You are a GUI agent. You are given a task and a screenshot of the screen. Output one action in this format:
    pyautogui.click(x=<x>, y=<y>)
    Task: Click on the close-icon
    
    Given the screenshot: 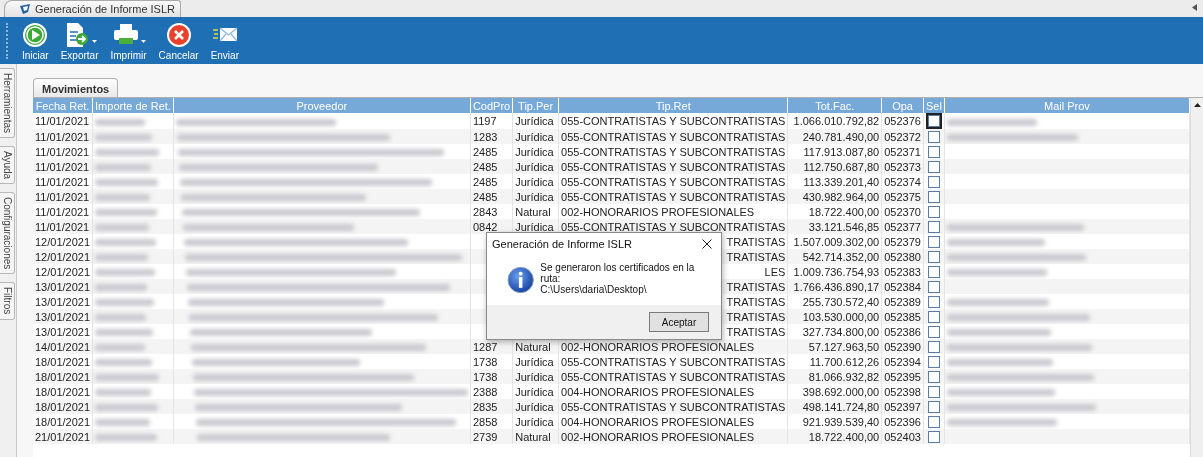 What is the action you would take?
    pyautogui.click(x=707, y=244)
    